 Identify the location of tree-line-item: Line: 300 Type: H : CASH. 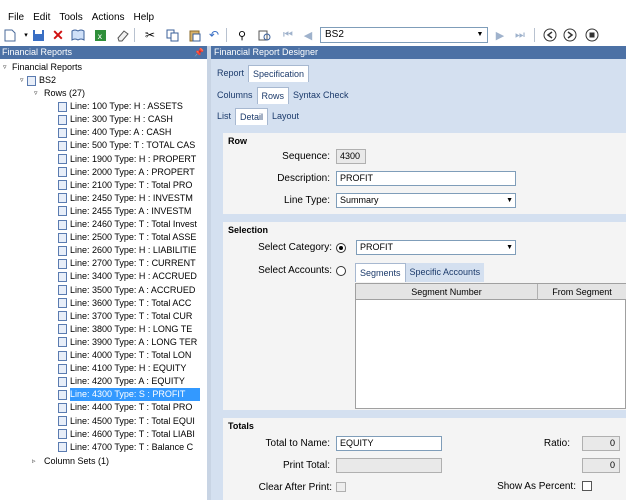
(129, 119).